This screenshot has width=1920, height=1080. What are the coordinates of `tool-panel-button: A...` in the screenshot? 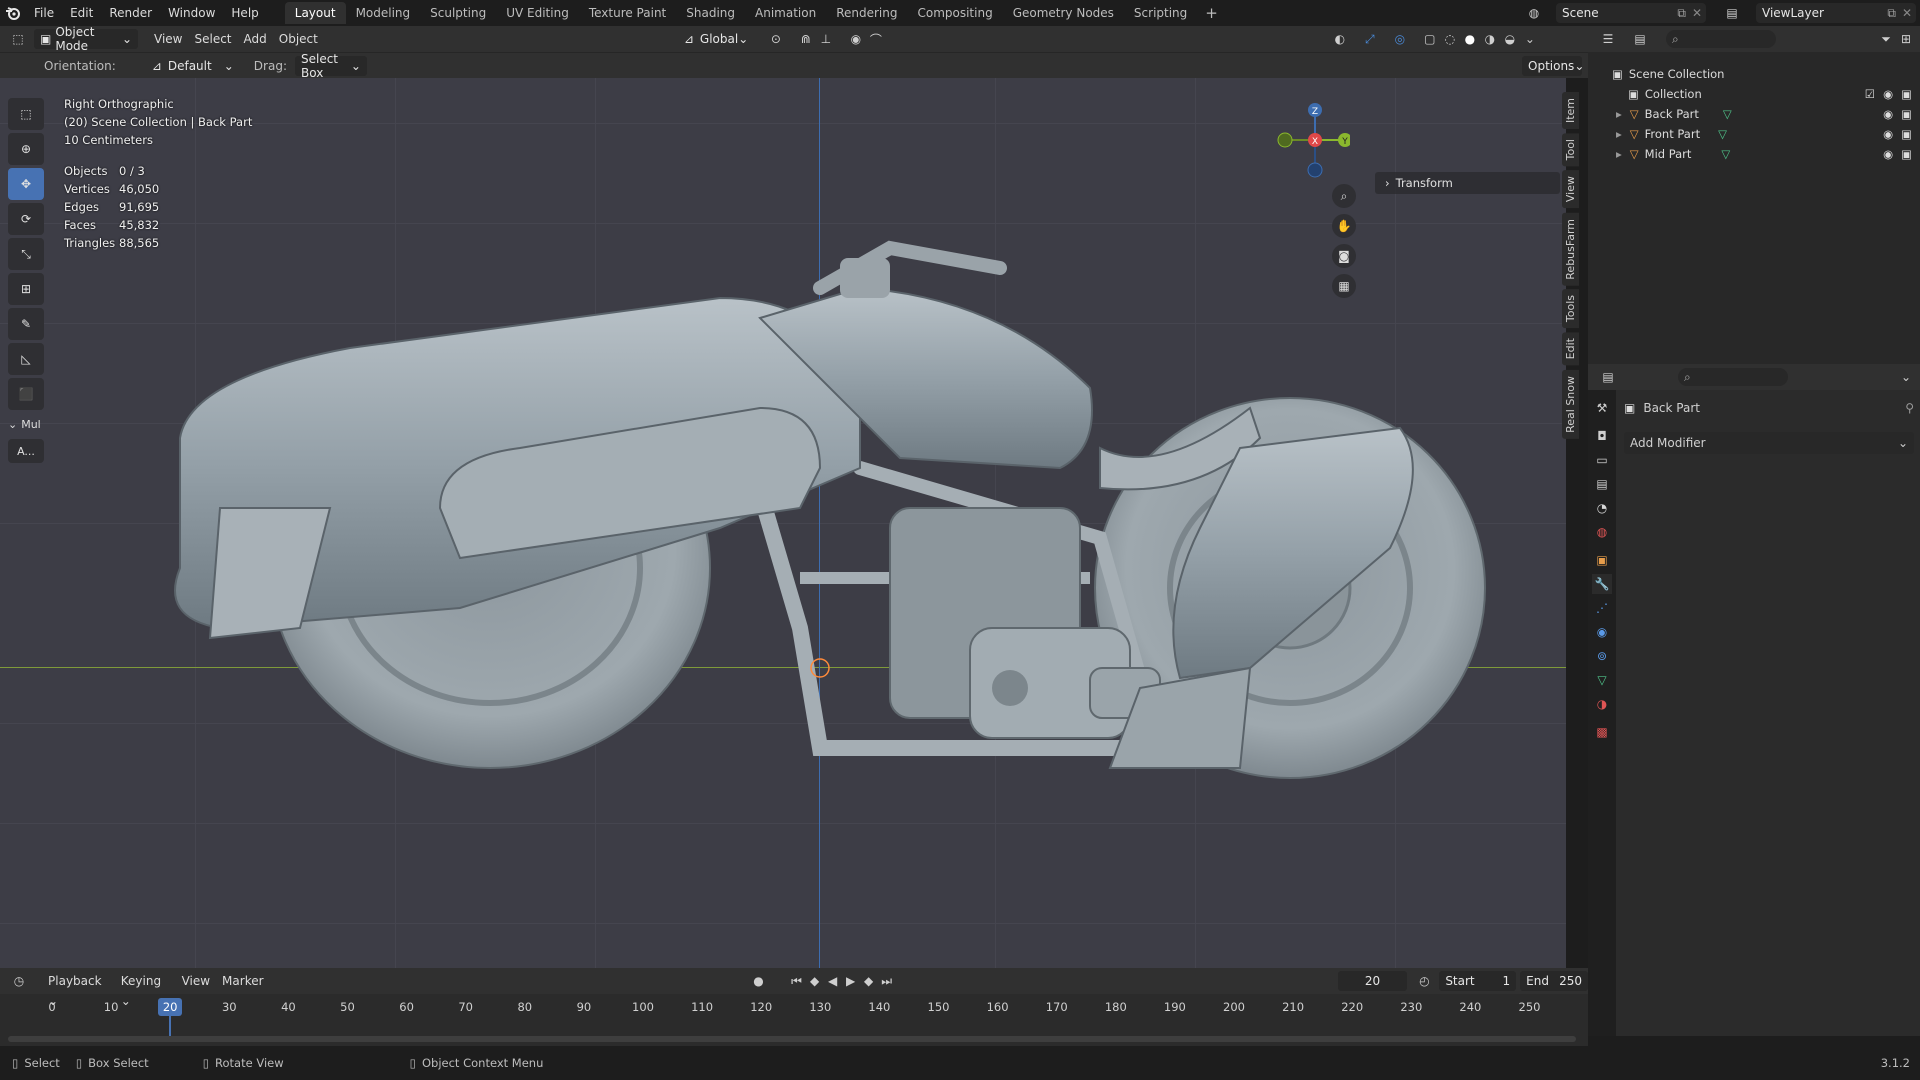 It's located at (26, 451).